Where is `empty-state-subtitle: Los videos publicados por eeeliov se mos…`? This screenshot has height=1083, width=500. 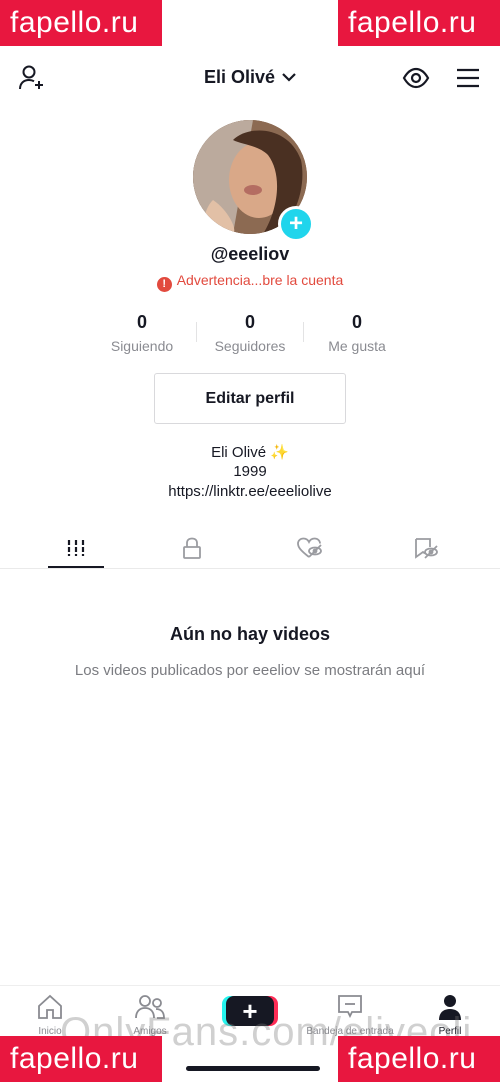
empty-state-subtitle: Los videos publicados por eeeliov se mos… is located at coordinates (250, 670).